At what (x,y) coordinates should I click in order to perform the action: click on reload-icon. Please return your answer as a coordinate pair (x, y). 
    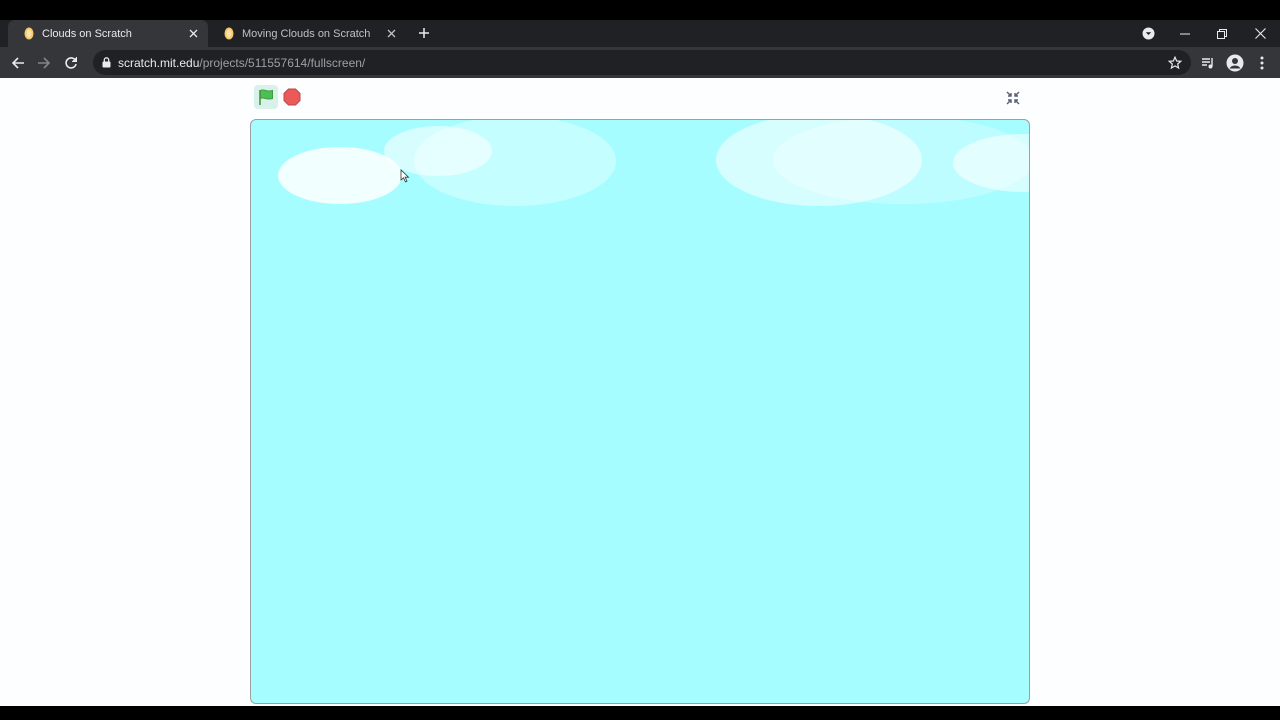
    Looking at the image, I should click on (71, 63).